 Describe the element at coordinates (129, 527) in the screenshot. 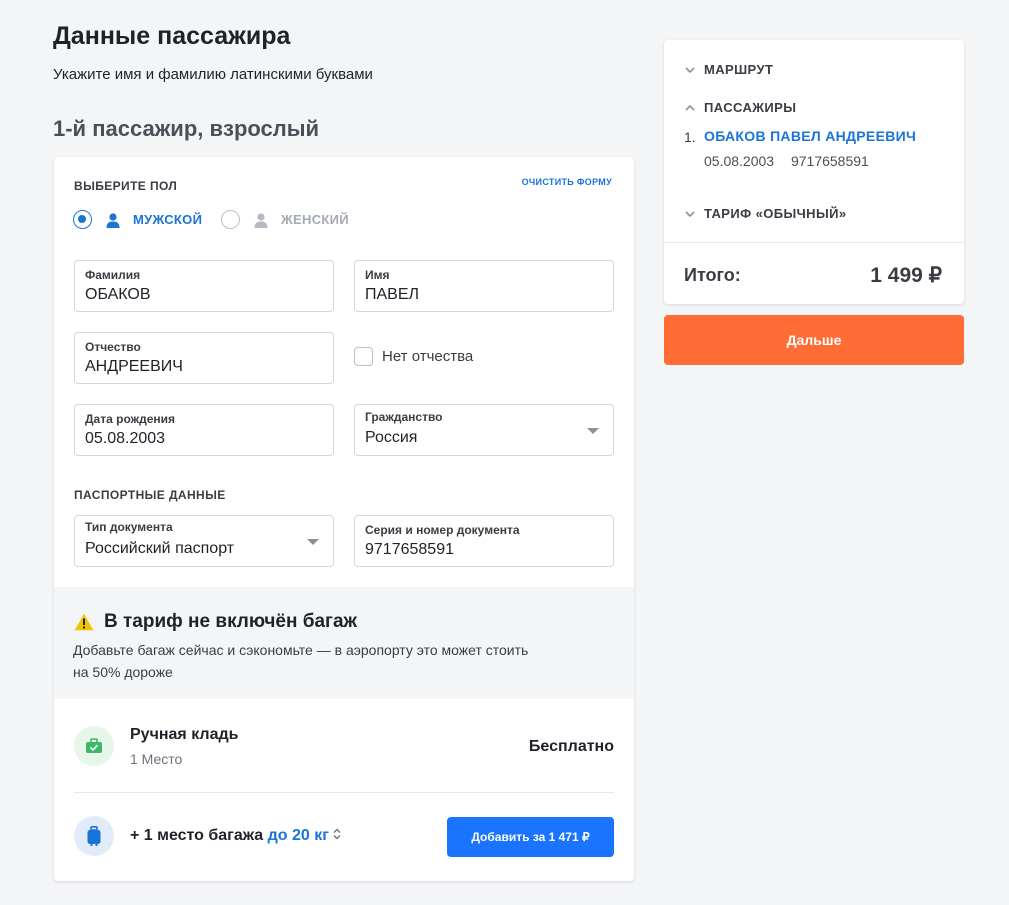

I see `doc-type-label: Тип документа` at that location.